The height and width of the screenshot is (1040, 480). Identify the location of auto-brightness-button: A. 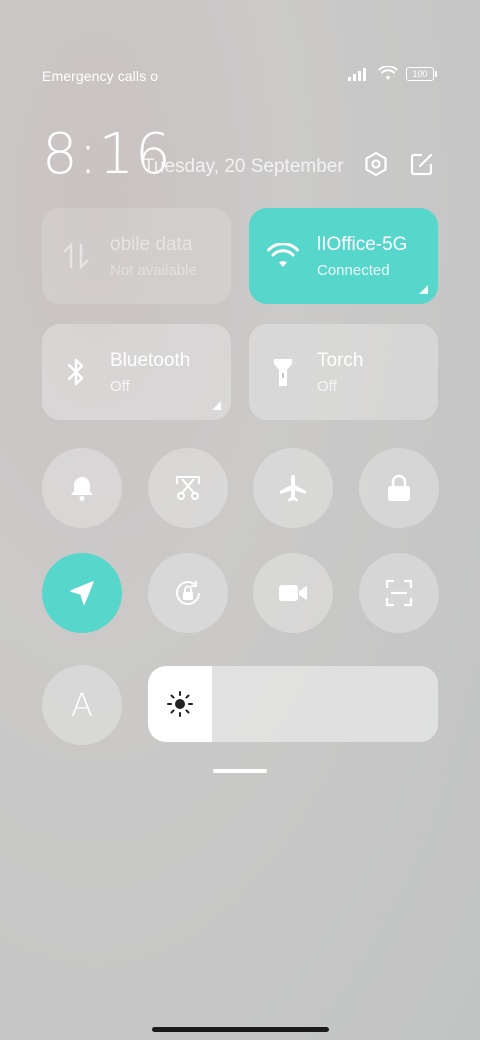
(82, 705).